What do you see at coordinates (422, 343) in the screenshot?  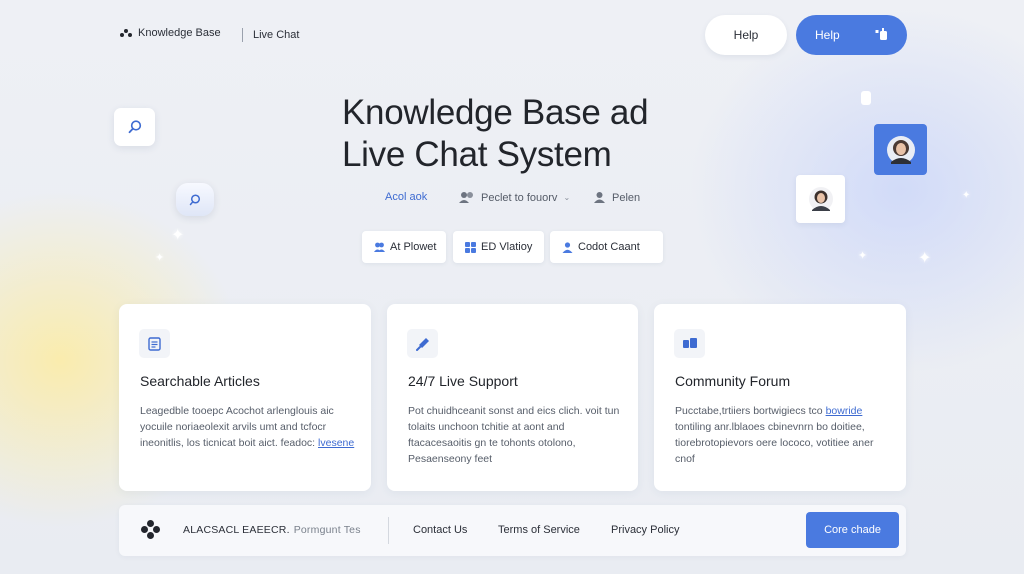 I see `wrench-icon` at bounding box center [422, 343].